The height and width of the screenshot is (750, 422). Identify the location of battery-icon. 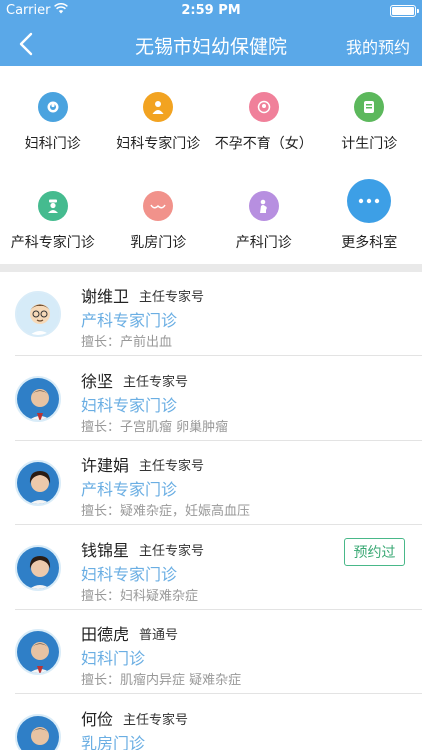
(404, 11).